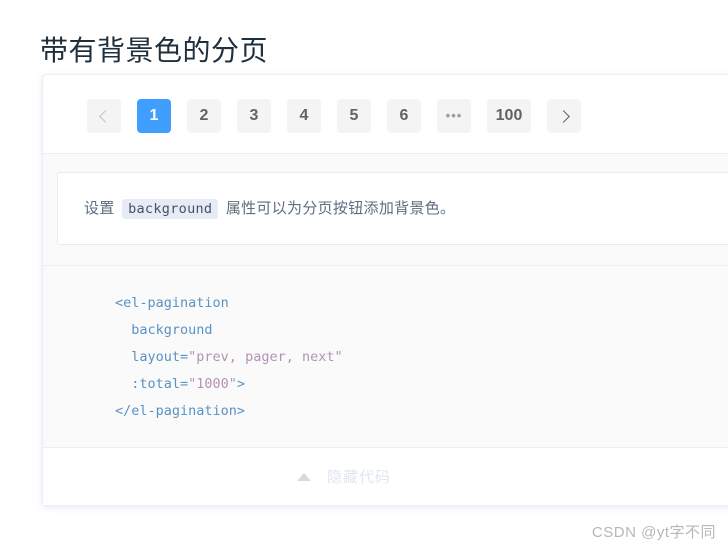 The image size is (728, 548). Describe the element at coordinates (154, 50) in the screenshot. I see `page-title: 带有背景色的分页` at that location.